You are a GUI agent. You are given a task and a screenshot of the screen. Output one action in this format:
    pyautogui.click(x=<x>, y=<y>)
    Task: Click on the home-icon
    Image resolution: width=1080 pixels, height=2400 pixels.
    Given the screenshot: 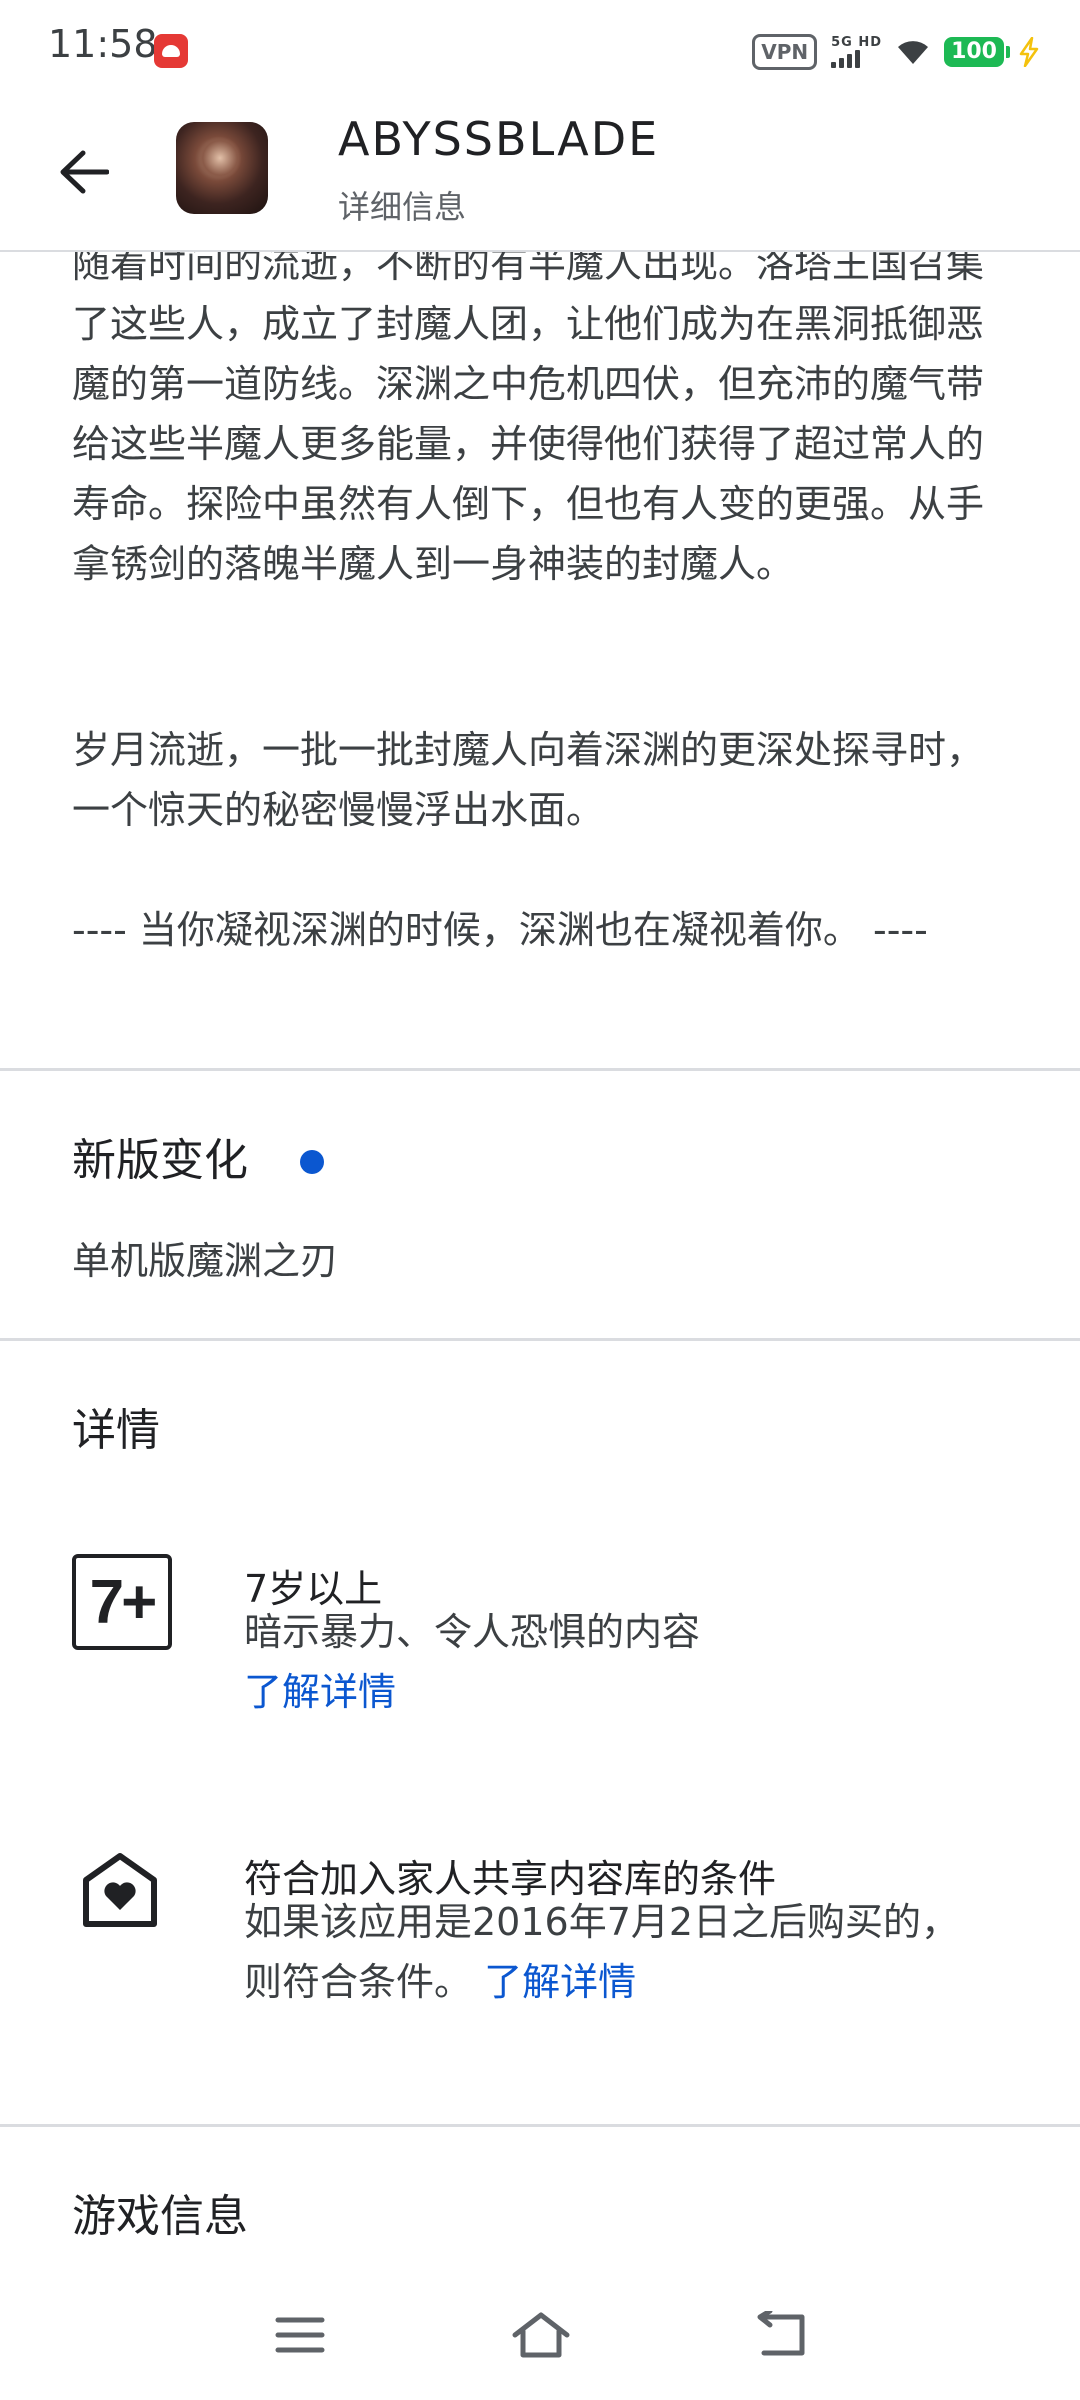 What is the action you would take?
    pyautogui.click(x=541, y=2335)
    